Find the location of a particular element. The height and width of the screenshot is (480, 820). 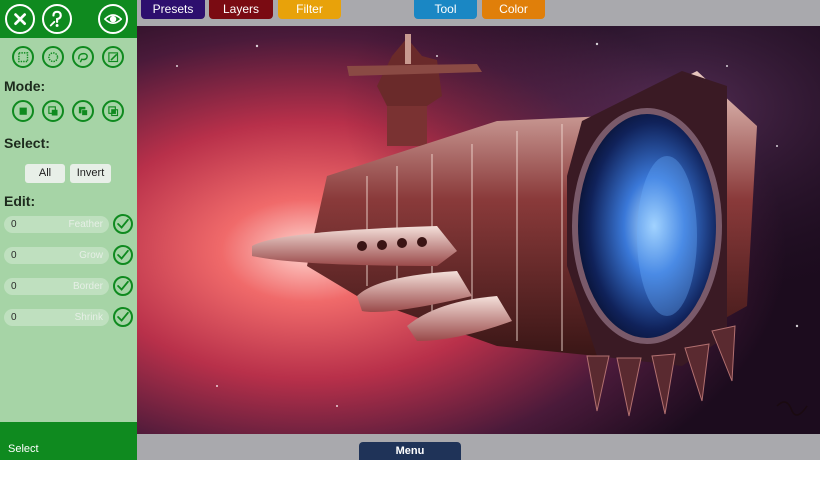

visibility-button is located at coordinates (113, 19).